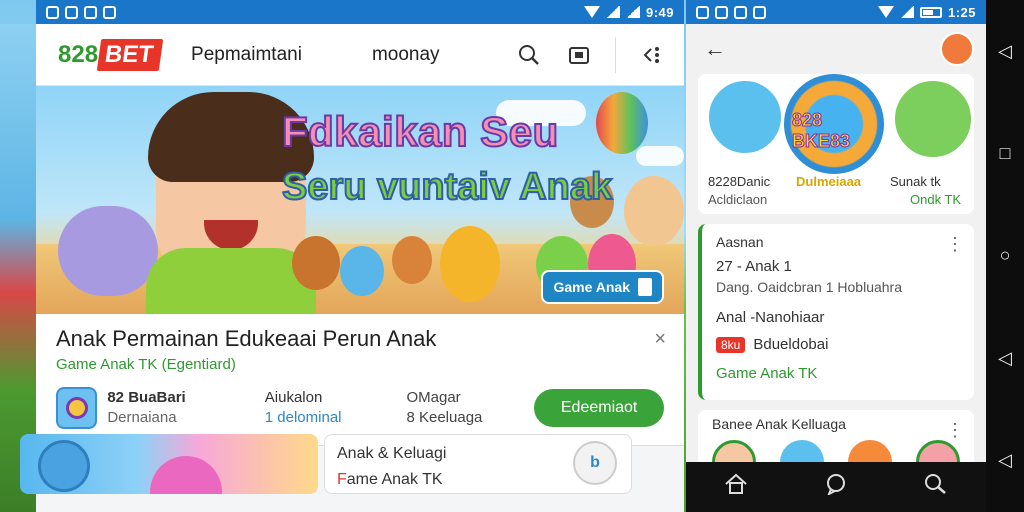 The width and height of the screenshot is (1024, 512). I want to click on stat-value: 1 delominal, so click(303, 417).